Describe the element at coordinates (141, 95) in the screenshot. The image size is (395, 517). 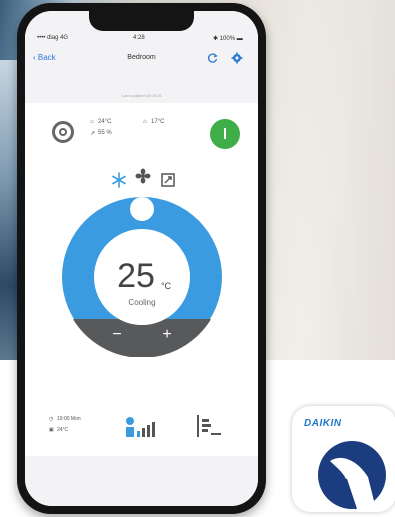
I see `last-updated-text: Last updated 15:05:18` at that location.